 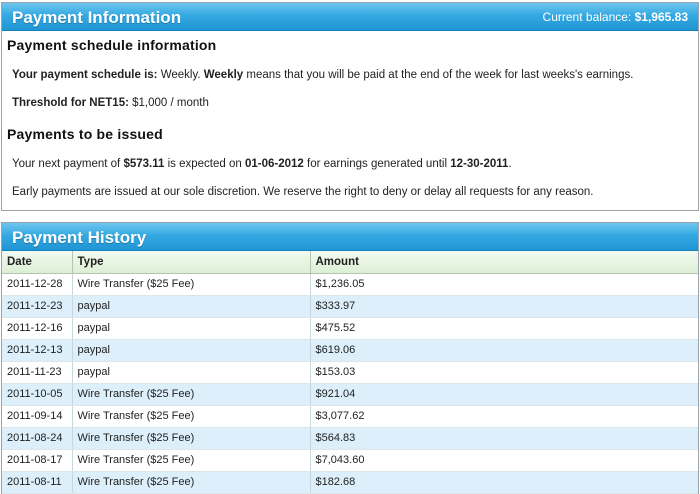 What do you see at coordinates (170, 103) in the screenshot?
I see `threshold-value: $1,000 / month` at bounding box center [170, 103].